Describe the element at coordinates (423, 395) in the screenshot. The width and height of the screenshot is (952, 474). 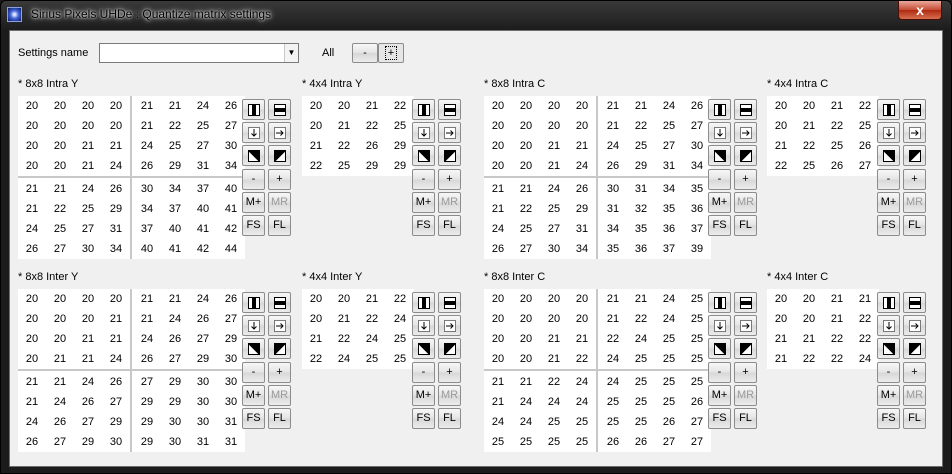
I see `memory-store-button: M+` at that location.